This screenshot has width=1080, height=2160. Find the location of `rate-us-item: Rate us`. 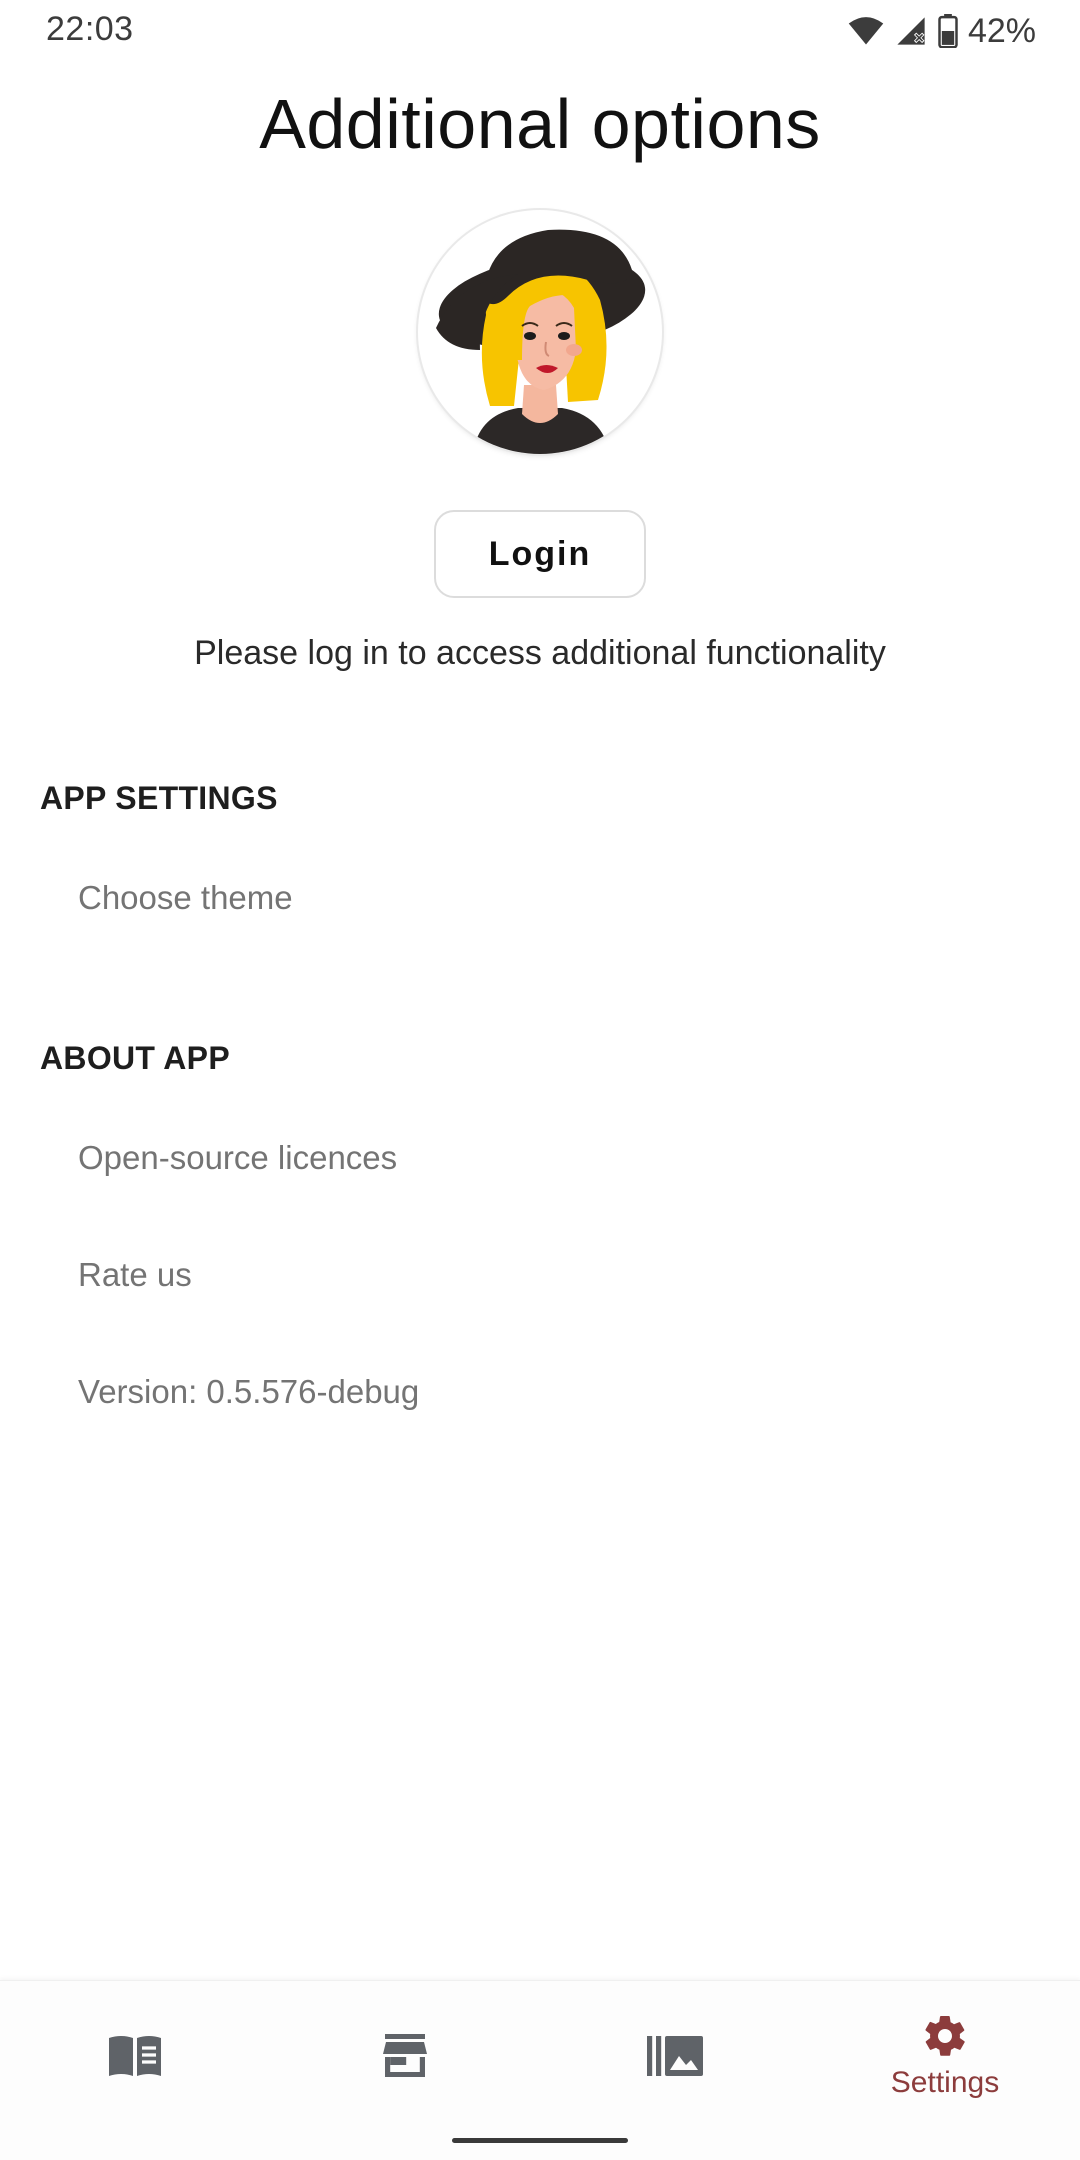

rate-us-item: Rate us is located at coordinates (540, 1275).